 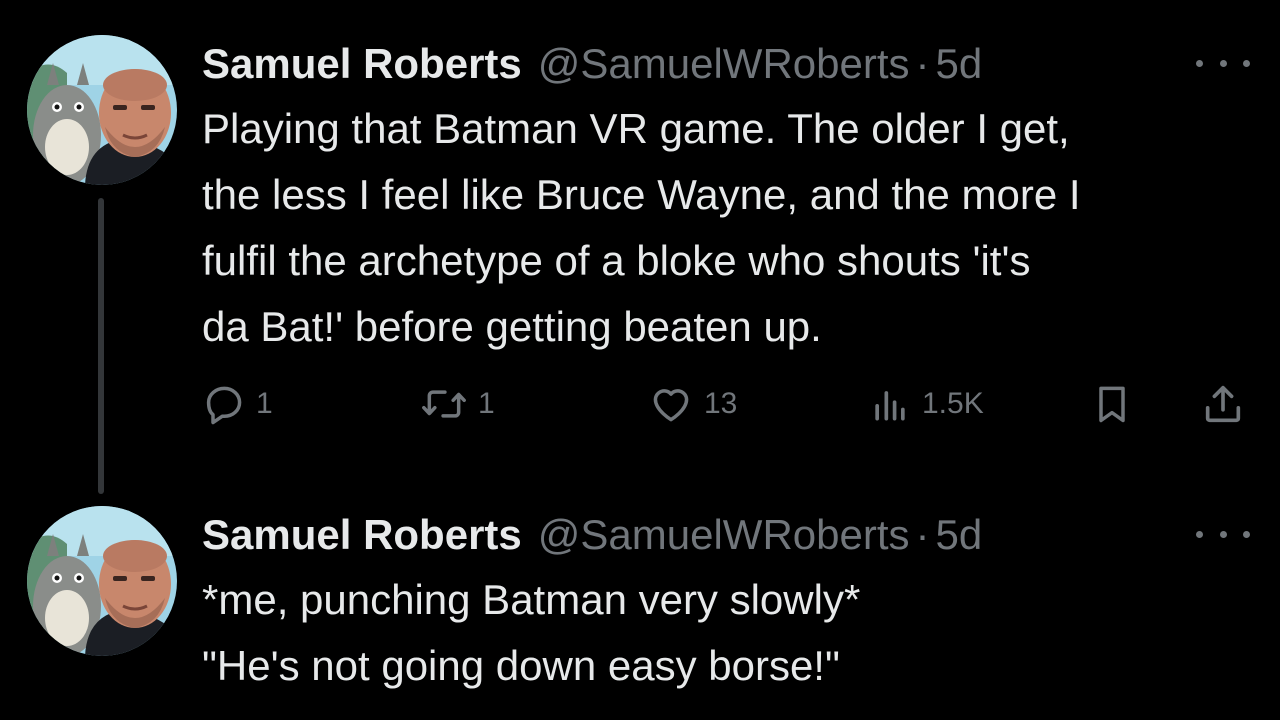 I want to click on action-bar: 1 1 13 1.5K, so click(x=640, y=404).